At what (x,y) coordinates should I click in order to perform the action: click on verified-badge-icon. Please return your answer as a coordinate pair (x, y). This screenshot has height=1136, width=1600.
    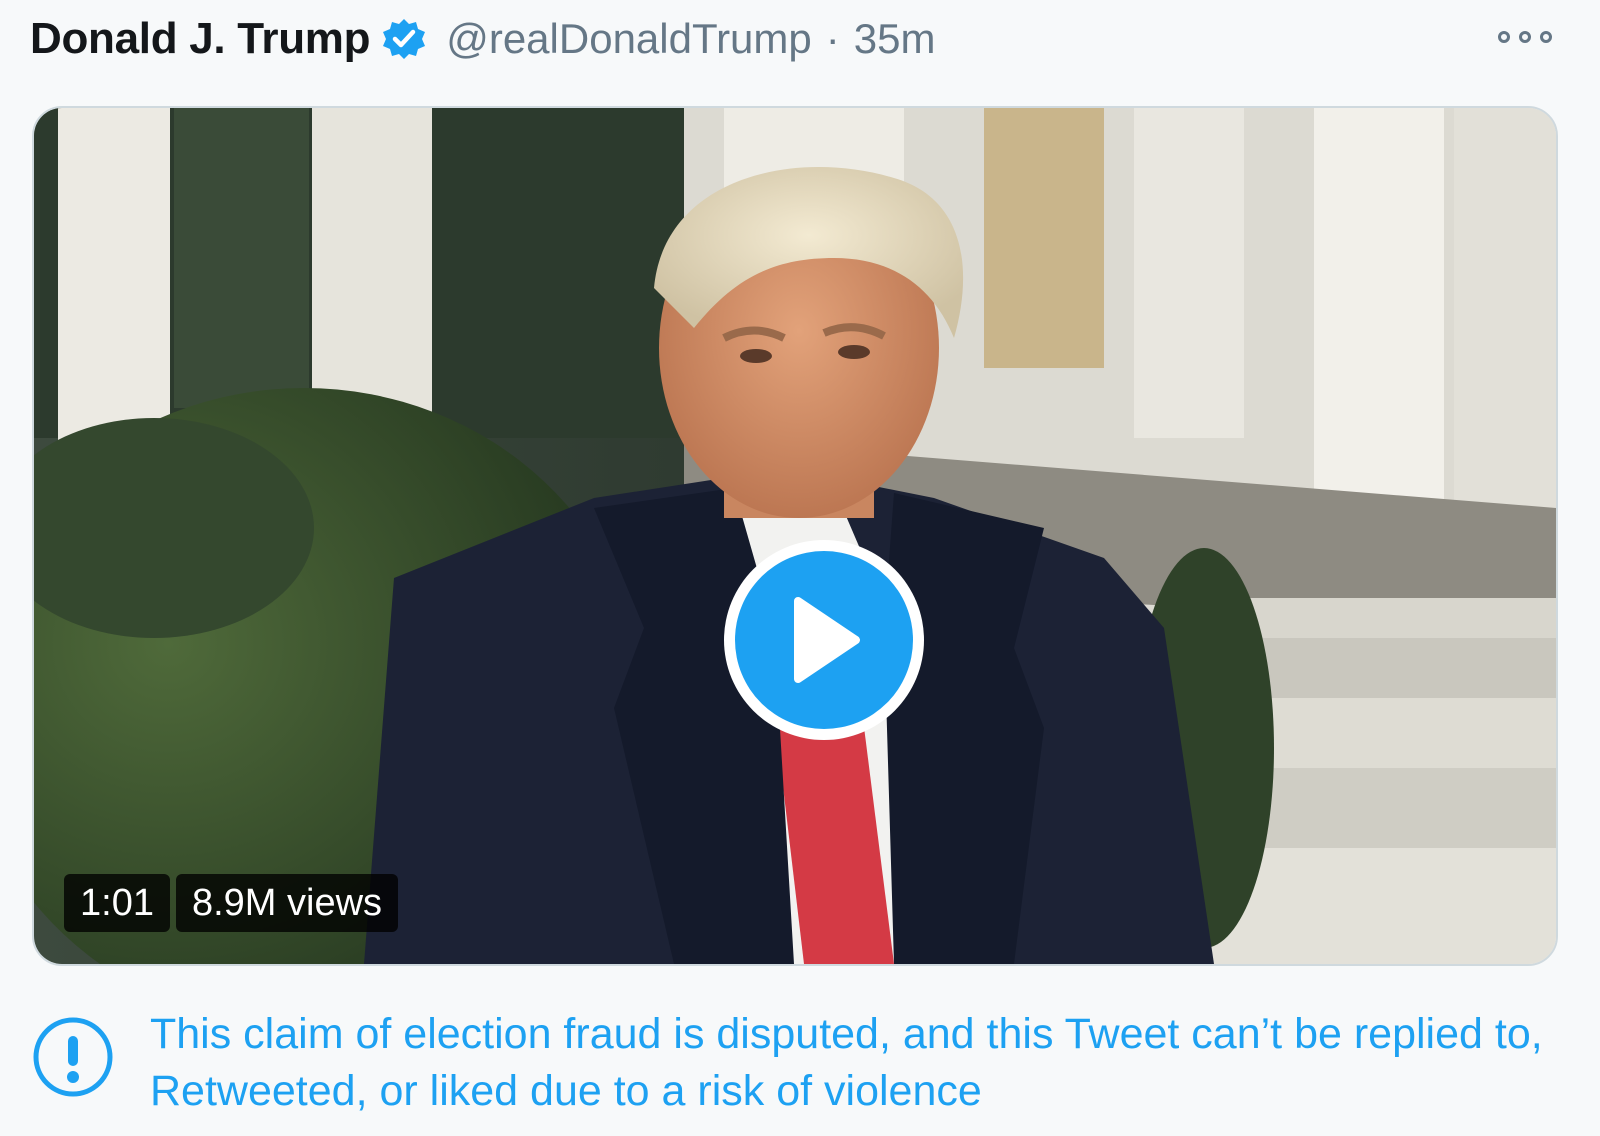
    Looking at the image, I should click on (404, 39).